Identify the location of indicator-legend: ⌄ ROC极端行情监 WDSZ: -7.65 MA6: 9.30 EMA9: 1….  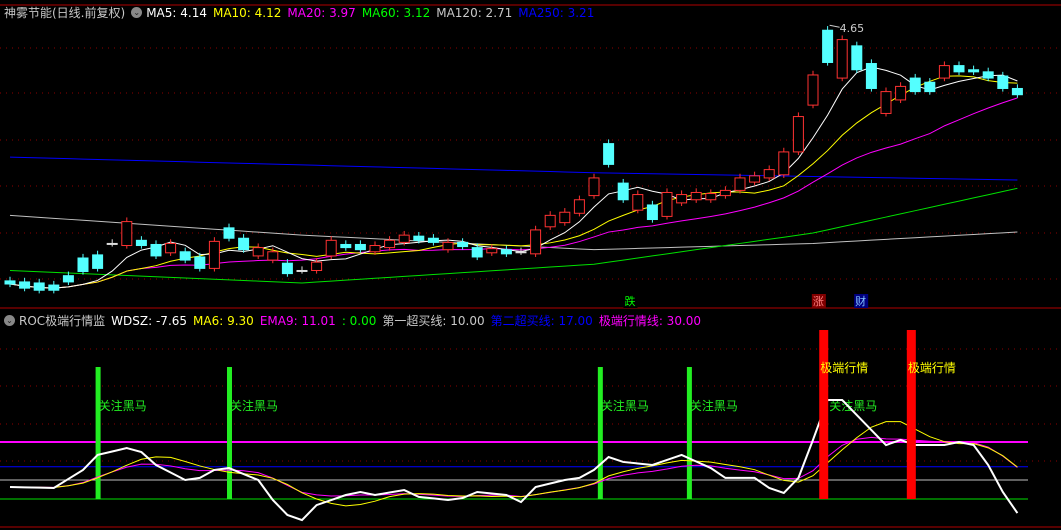
(355, 320).